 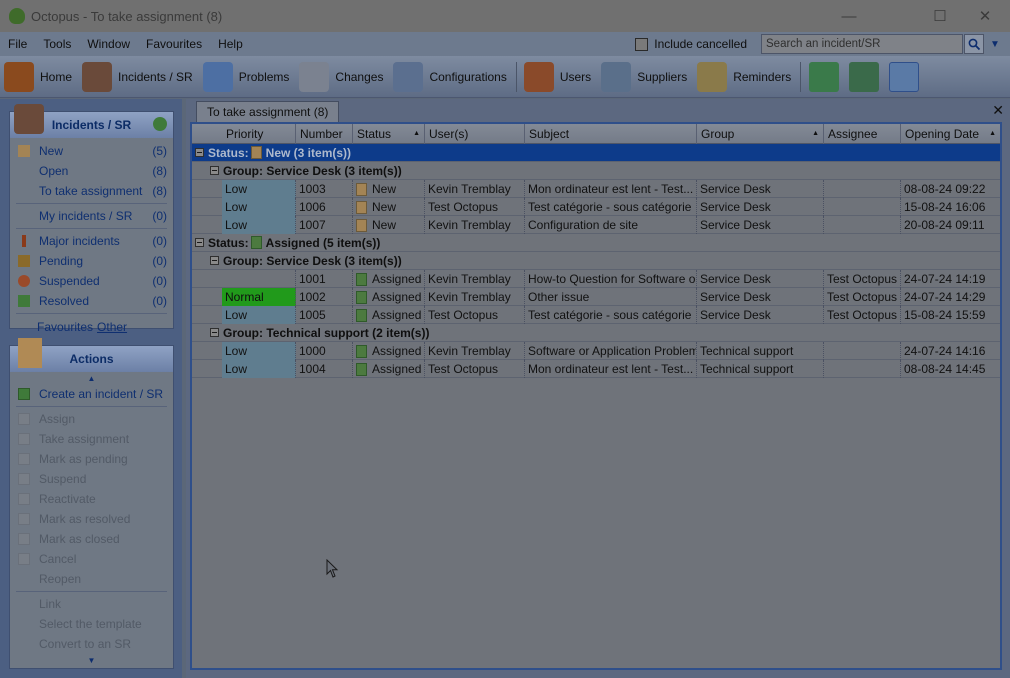 I want to click on toolbar-changes-button: Changes, so click(x=342, y=77).